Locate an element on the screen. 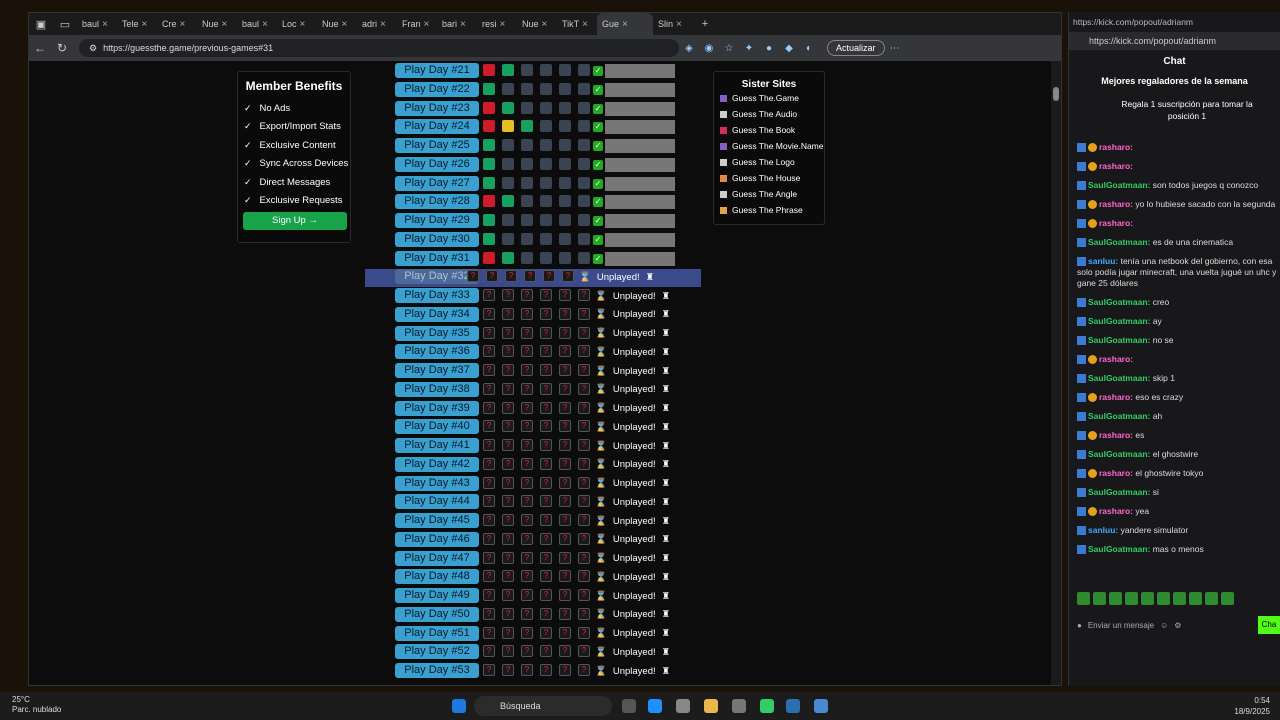  play-day-button: Play Day #52 is located at coordinates (437, 652).